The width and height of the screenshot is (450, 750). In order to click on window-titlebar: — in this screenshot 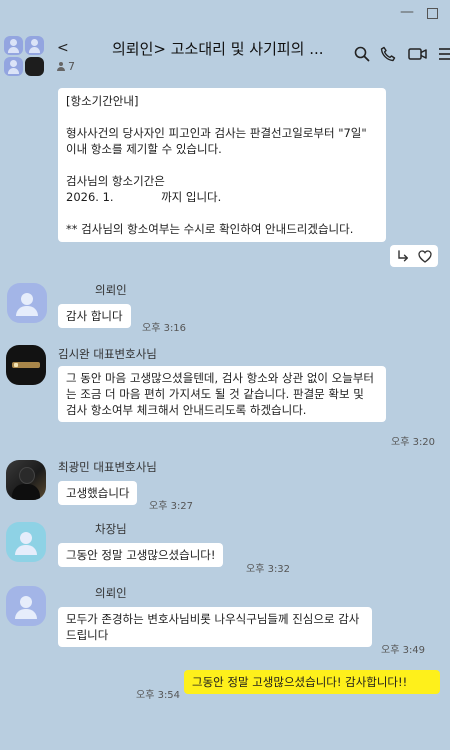, I will do `click(225, 13)`.